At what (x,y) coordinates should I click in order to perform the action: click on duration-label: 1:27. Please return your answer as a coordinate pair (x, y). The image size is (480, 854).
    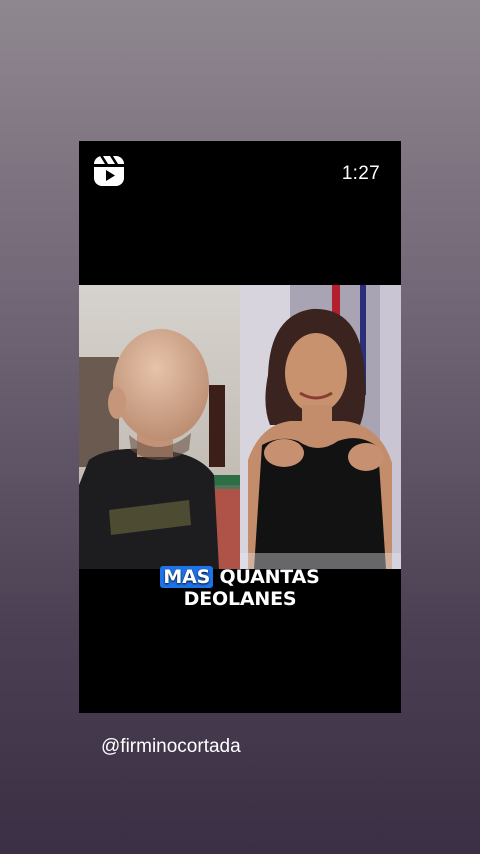
    Looking at the image, I should click on (360, 173).